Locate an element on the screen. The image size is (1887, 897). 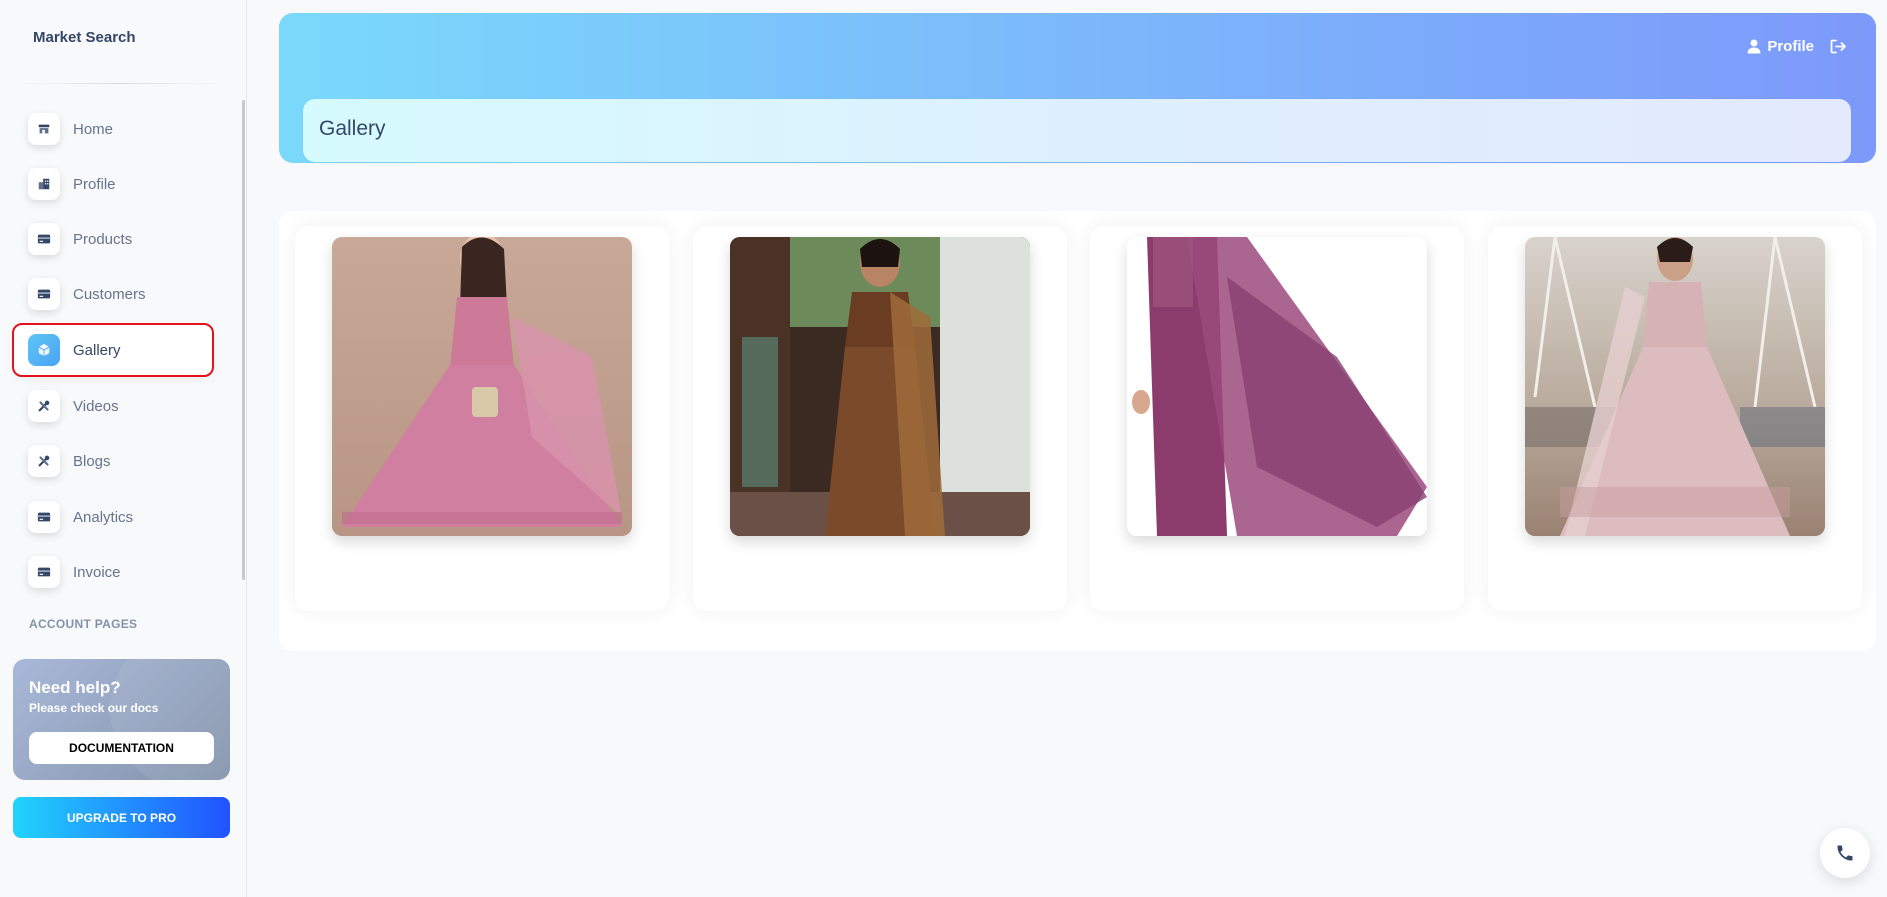
sidebar-item-analytics: Analytics is located at coordinates (120, 517).